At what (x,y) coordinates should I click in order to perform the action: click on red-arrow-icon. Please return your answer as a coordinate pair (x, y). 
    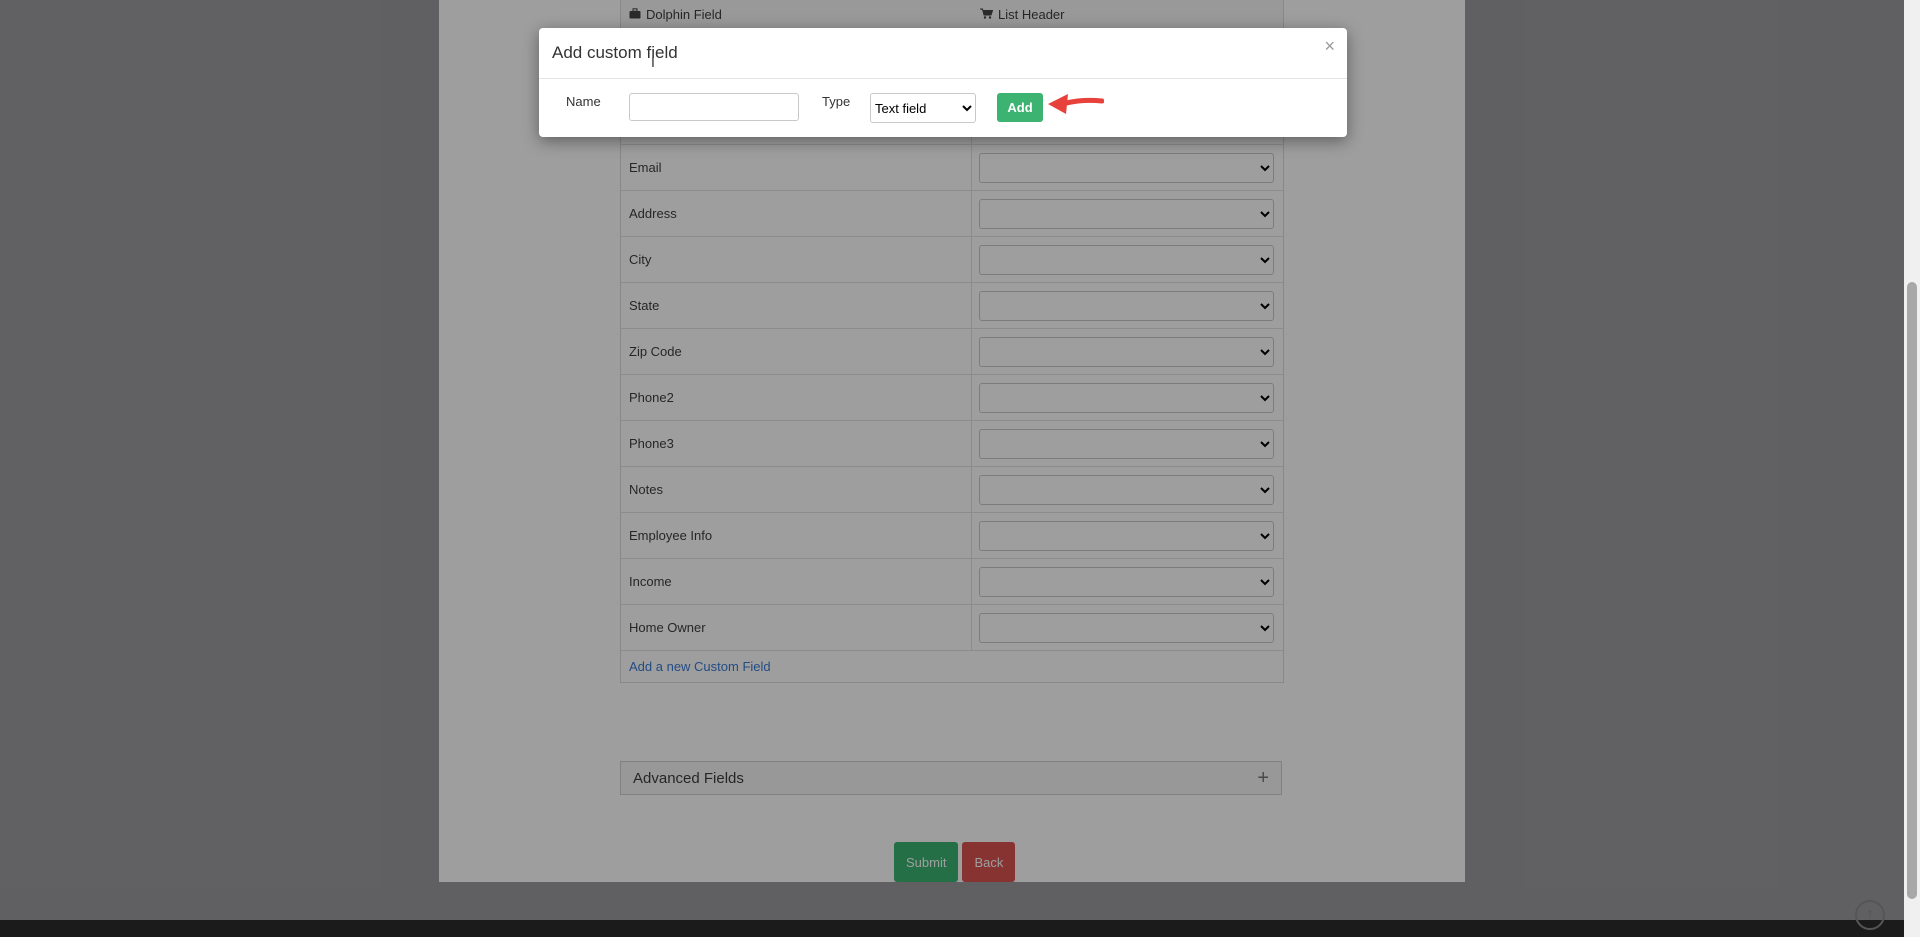
    Looking at the image, I should click on (1076, 104).